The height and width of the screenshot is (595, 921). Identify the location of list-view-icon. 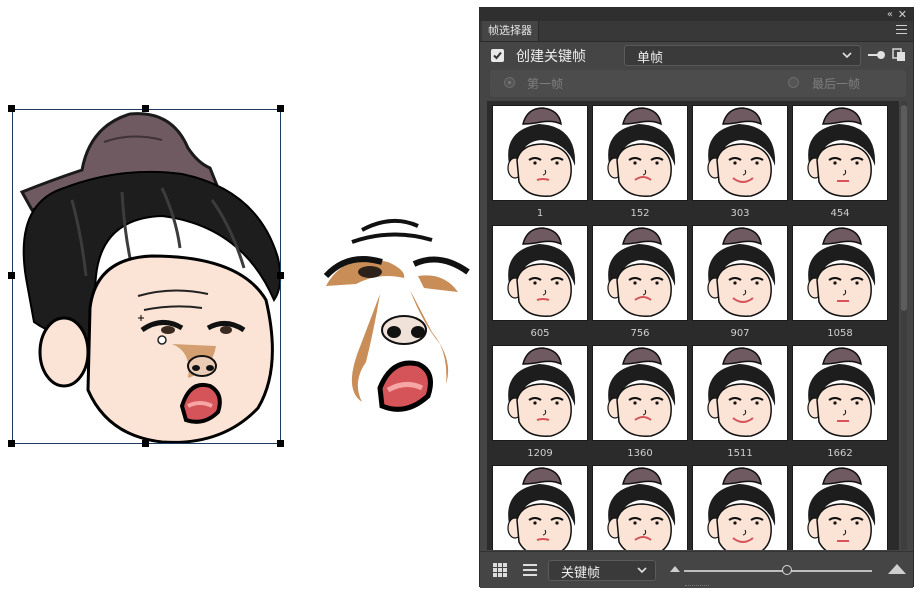
(530, 570).